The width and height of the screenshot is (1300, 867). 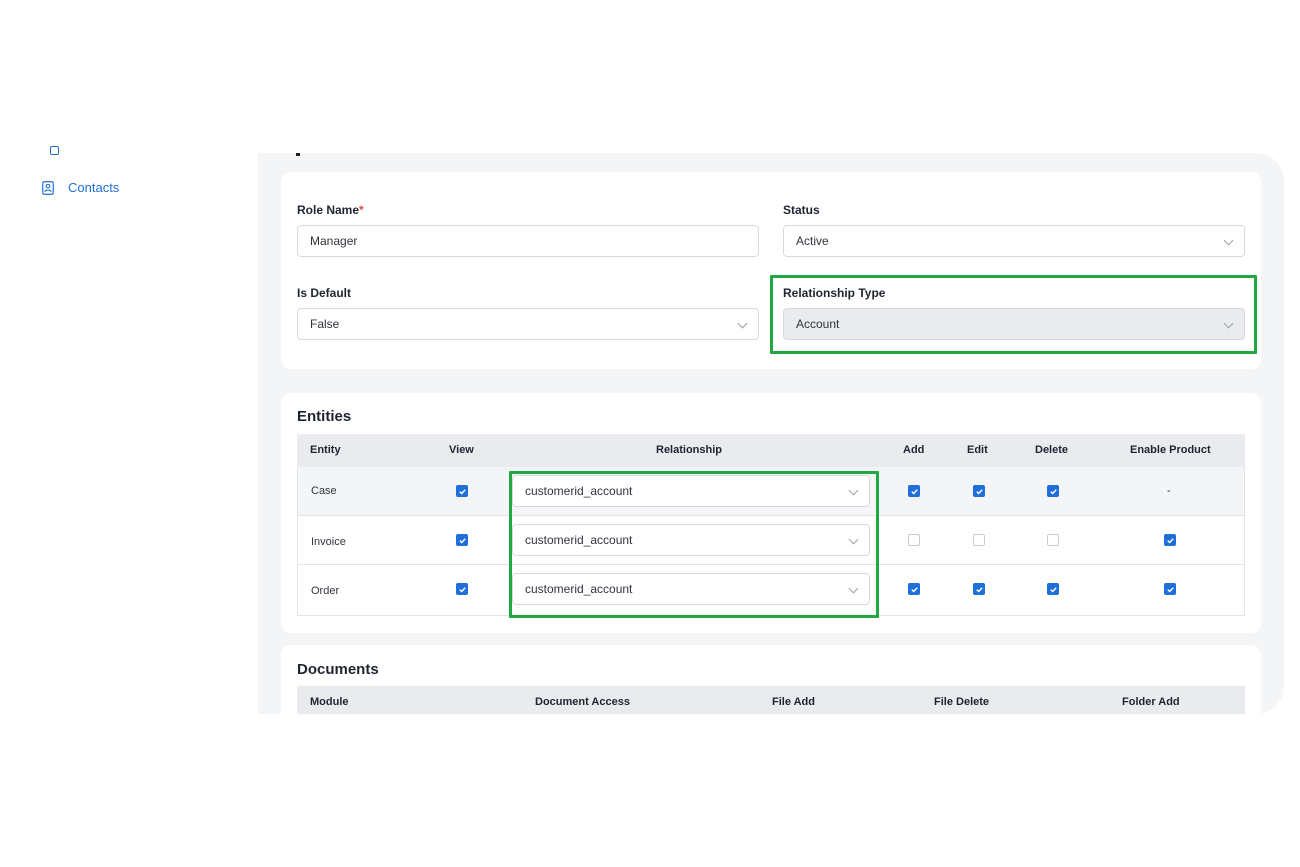 What do you see at coordinates (325, 450) in the screenshot?
I see `column-header-entity: Entity` at bounding box center [325, 450].